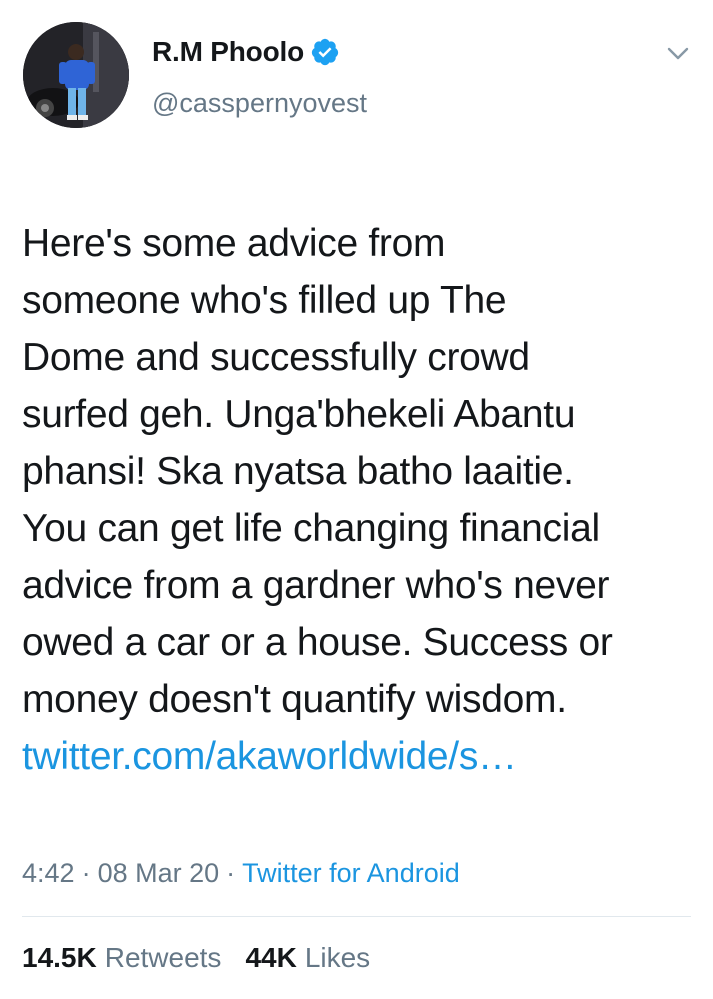 This screenshot has height=999, width=713. What do you see at coordinates (271, 957) in the screenshot?
I see `likes-count: 44K` at bounding box center [271, 957].